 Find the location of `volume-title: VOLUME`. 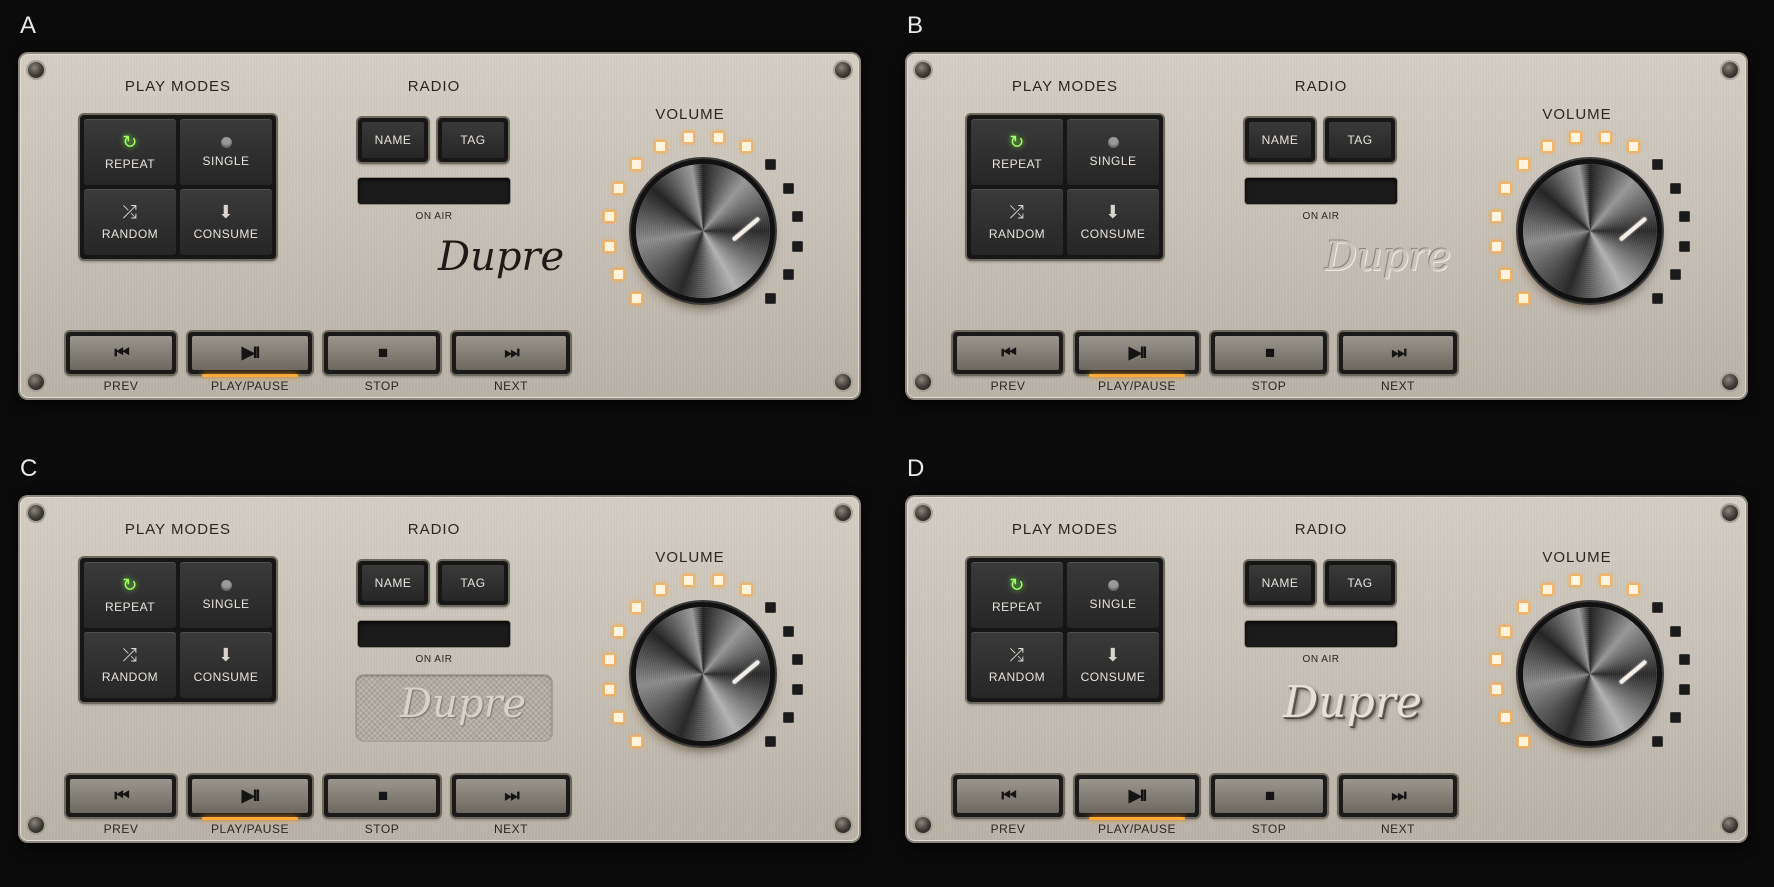

volume-title: VOLUME is located at coordinates (690, 557).